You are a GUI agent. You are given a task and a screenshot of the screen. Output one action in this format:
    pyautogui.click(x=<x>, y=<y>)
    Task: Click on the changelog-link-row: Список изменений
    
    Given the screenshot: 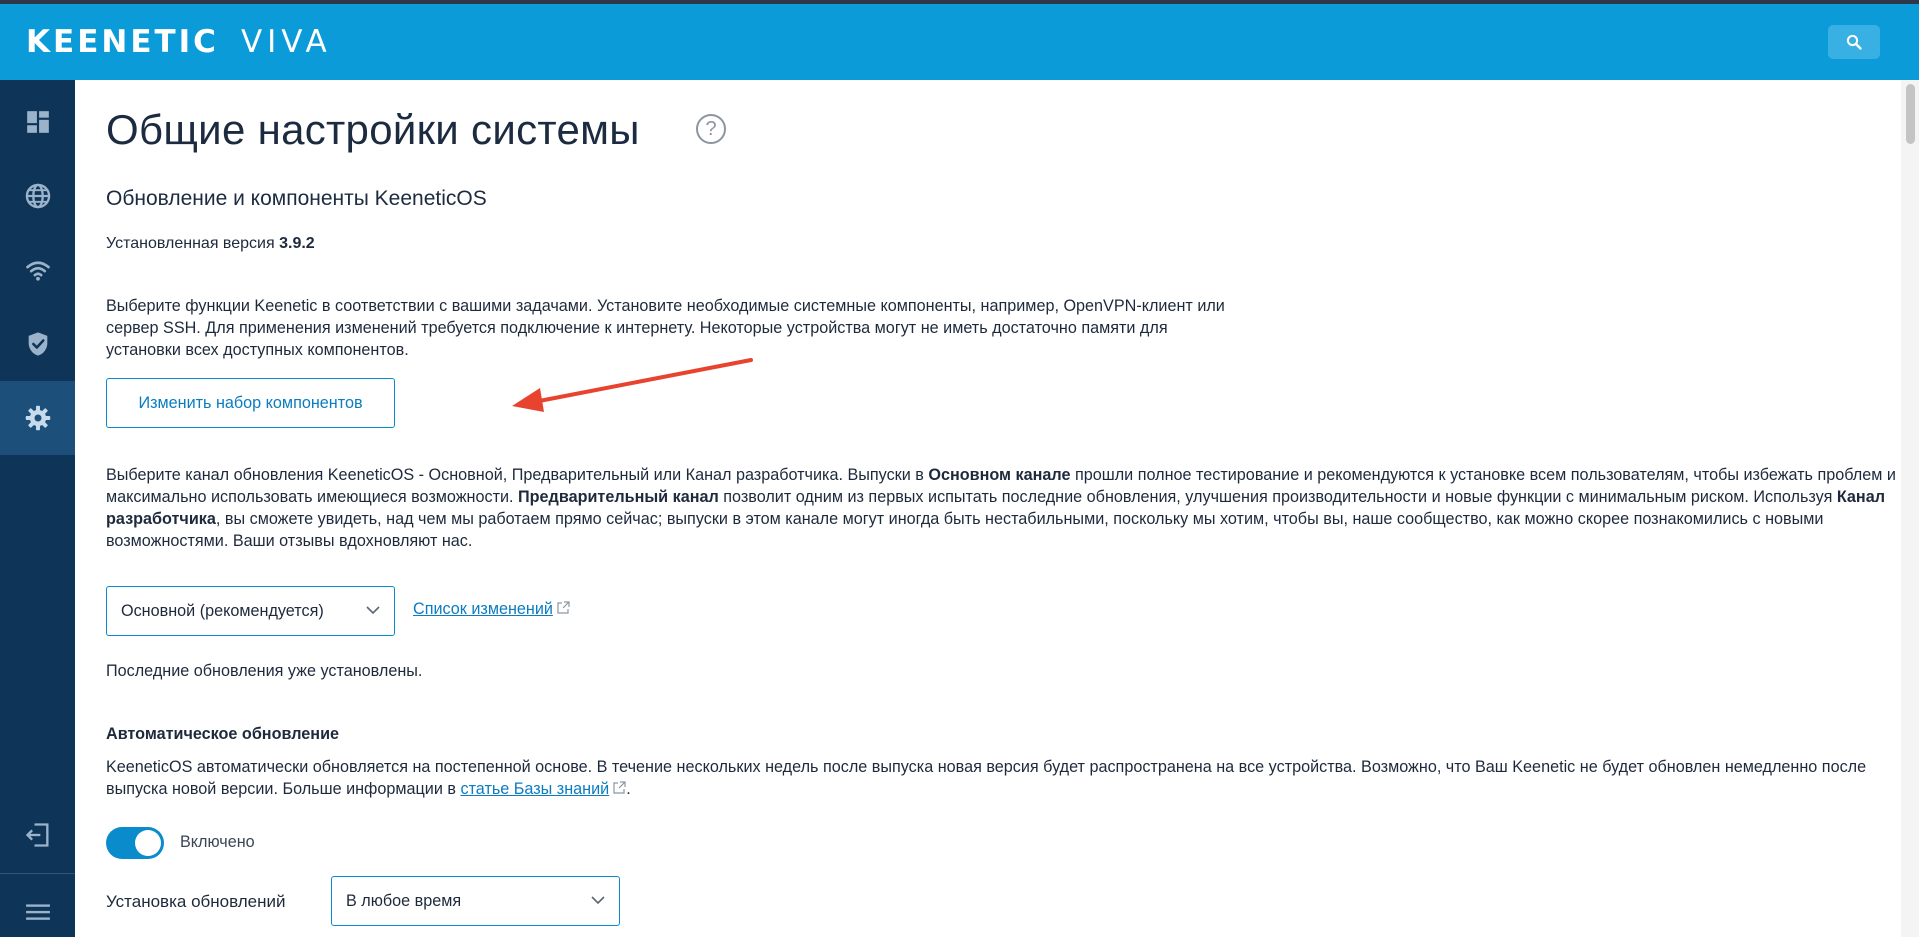 What is the action you would take?
    pyautogui.click(x=491, y=609)
    